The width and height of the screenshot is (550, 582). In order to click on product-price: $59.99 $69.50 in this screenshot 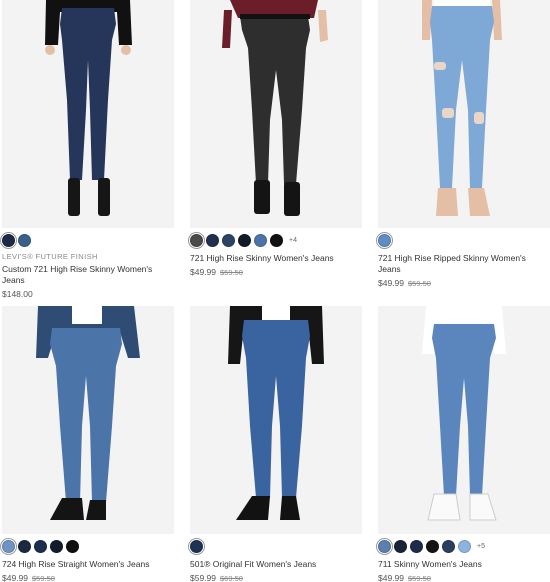, I will do `click(276, 577)`.